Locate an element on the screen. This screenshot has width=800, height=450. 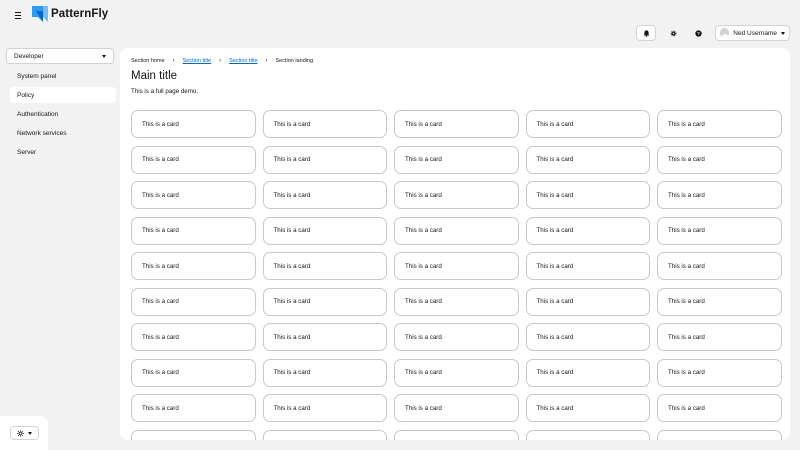
context-selector-label: Developer is located at coordinates (29, 56).